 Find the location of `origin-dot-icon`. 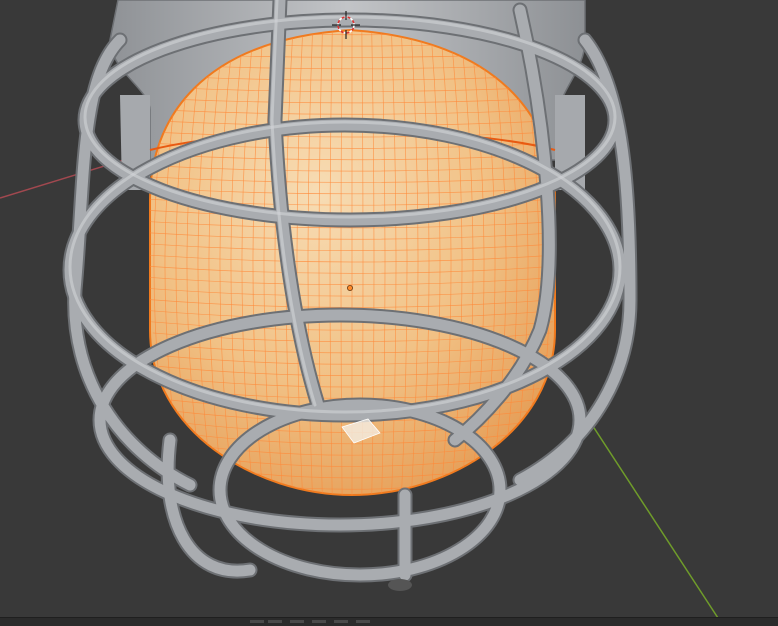

origin-dot-icon is located at coordinates (349, 287).